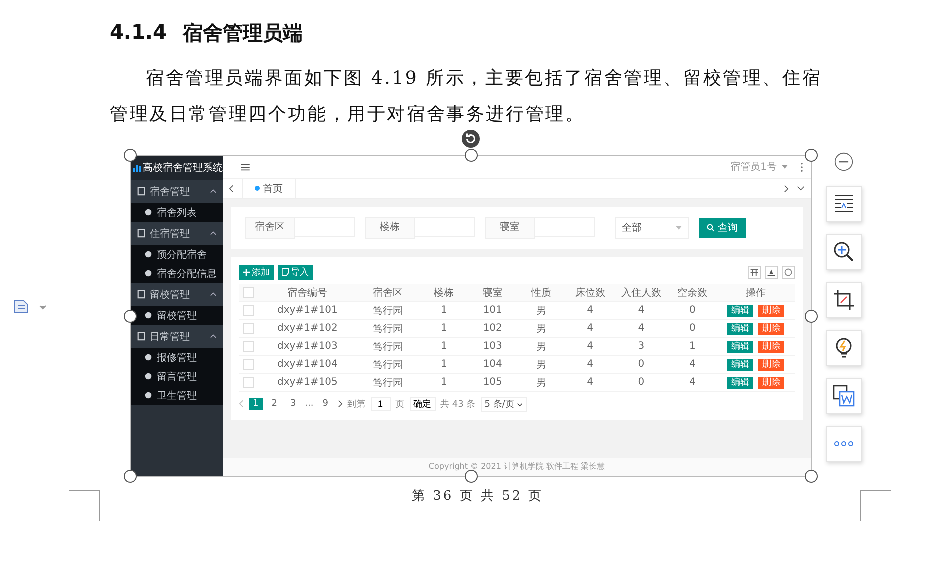 Image resolution: width=931 pixels, height=583 pixels. Describe the element at coordinates (177, 273) in the screenshot. I see `sidebar-item: 宿舍分配信息` at that location.